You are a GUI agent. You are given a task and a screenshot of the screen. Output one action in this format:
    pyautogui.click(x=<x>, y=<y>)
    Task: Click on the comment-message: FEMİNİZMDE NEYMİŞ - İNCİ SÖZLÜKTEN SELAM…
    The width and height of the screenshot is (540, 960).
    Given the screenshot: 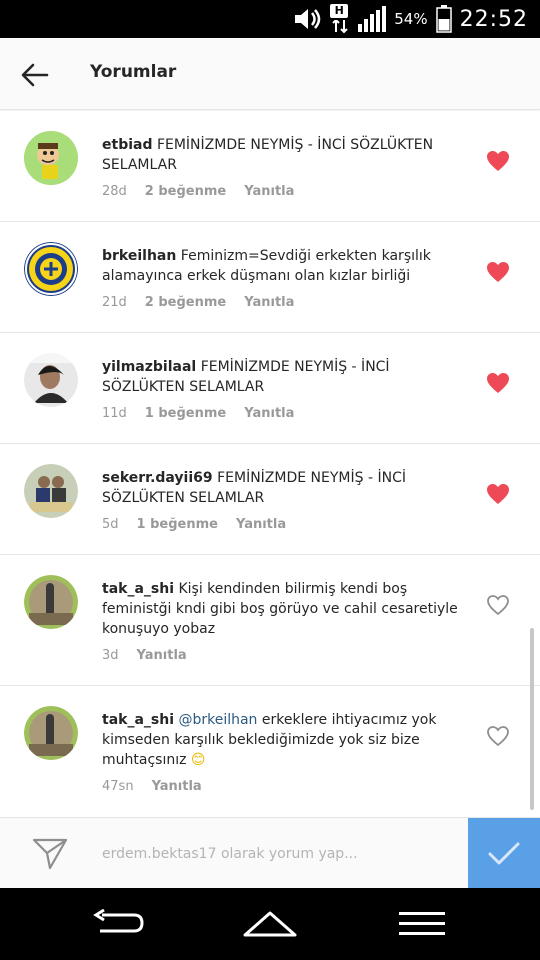 What is the action you would take?
    pyautogui.click(x=268, y=155)
    